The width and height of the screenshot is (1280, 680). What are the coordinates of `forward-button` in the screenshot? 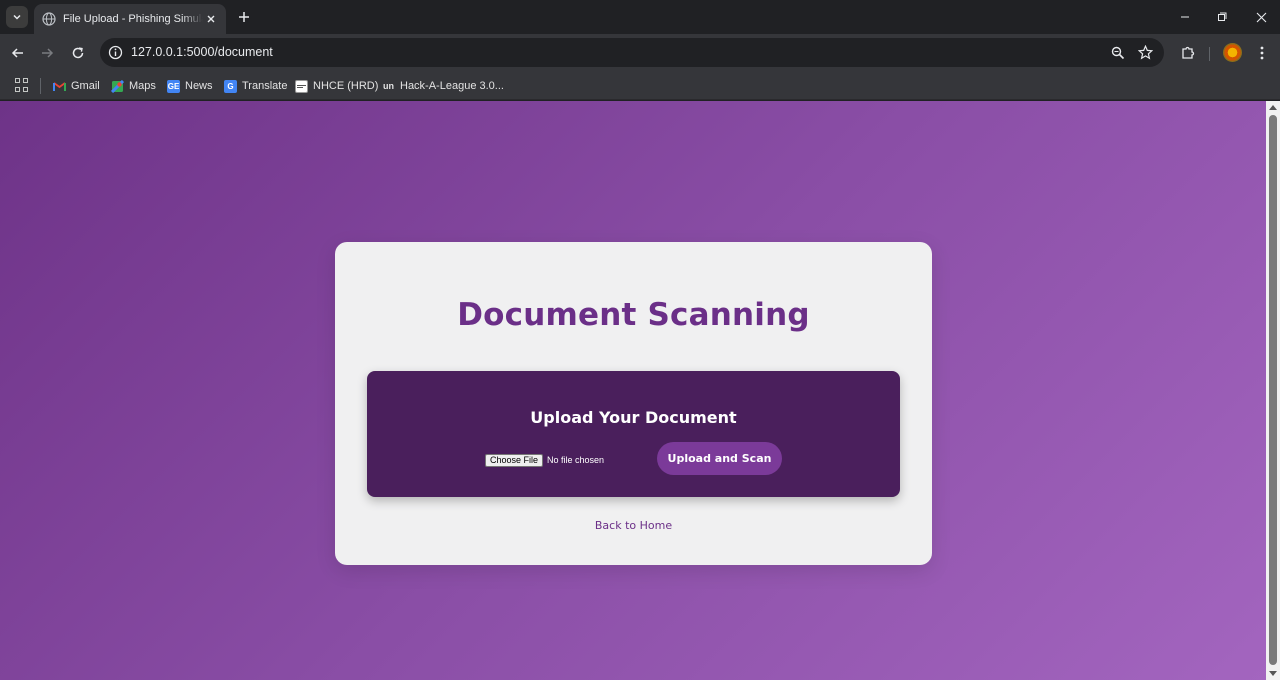 It's located at (47, 53).